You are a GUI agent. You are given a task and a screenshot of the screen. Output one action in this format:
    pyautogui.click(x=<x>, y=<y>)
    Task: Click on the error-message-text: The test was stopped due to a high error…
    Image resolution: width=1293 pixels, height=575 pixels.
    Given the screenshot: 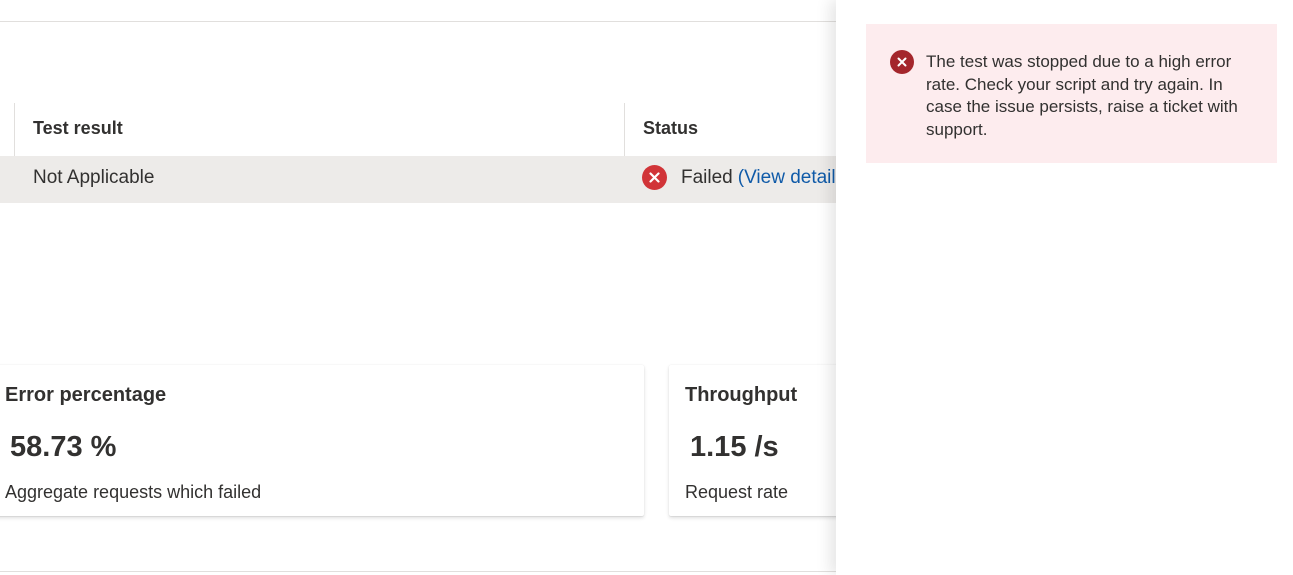 What is the action you would take?
    pyautogui.click(x=1082, y=95)
    